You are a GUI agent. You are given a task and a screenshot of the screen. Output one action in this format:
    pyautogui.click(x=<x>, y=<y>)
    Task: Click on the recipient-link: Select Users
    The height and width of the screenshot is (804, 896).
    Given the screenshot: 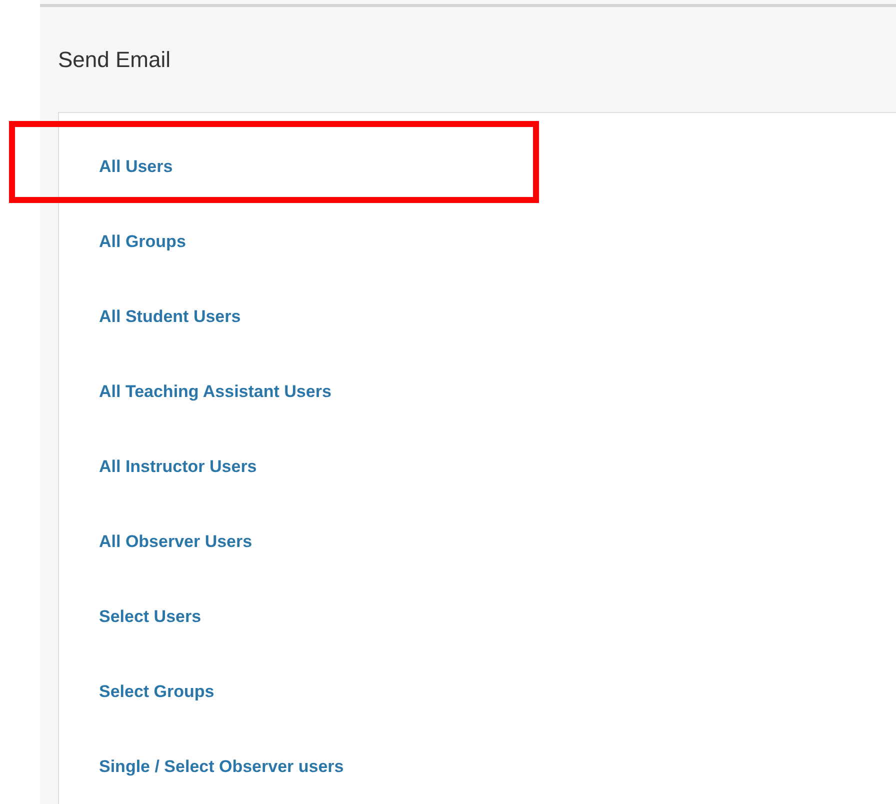 What is the action you would take?
    pyautogui.click(x=150, y=617)
    